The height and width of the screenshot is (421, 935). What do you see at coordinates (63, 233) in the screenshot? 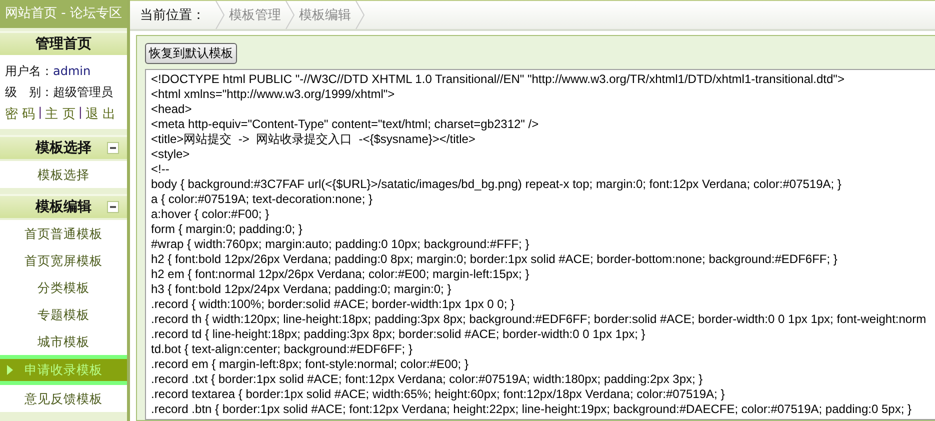
I see `menu-item: 首页普通模板` at bounding box center [63, 233].